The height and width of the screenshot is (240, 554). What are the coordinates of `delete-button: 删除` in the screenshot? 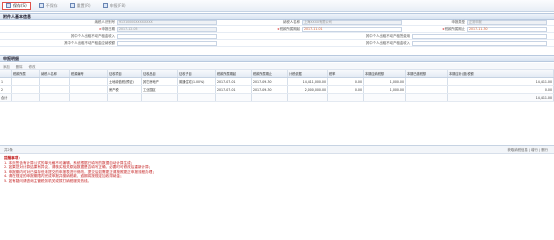 It's located at (19, 66).